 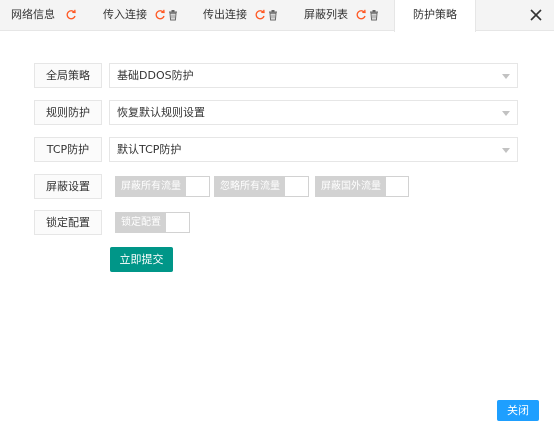 I want to click on lock-config-switch: 锁定配置, so click(x=152, y=222).